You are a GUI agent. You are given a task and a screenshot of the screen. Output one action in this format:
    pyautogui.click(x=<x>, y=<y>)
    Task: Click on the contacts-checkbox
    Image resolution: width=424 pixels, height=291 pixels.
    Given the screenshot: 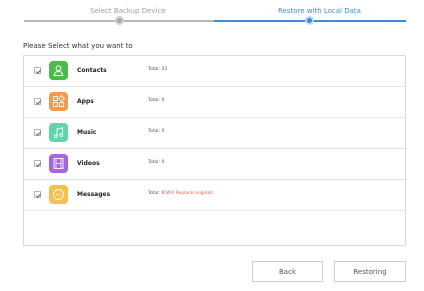 What is the action you would take?
    pyautogui.click(x=38, y=70)
    